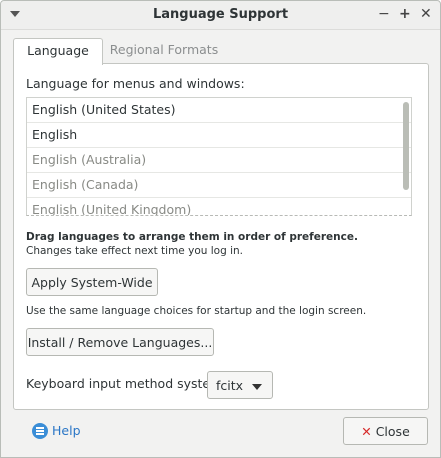 This screenshot has width=441, height=458. Describe the element at coordinates (406, 146) in the screenshot. I see `list-scrollbar` at that location.